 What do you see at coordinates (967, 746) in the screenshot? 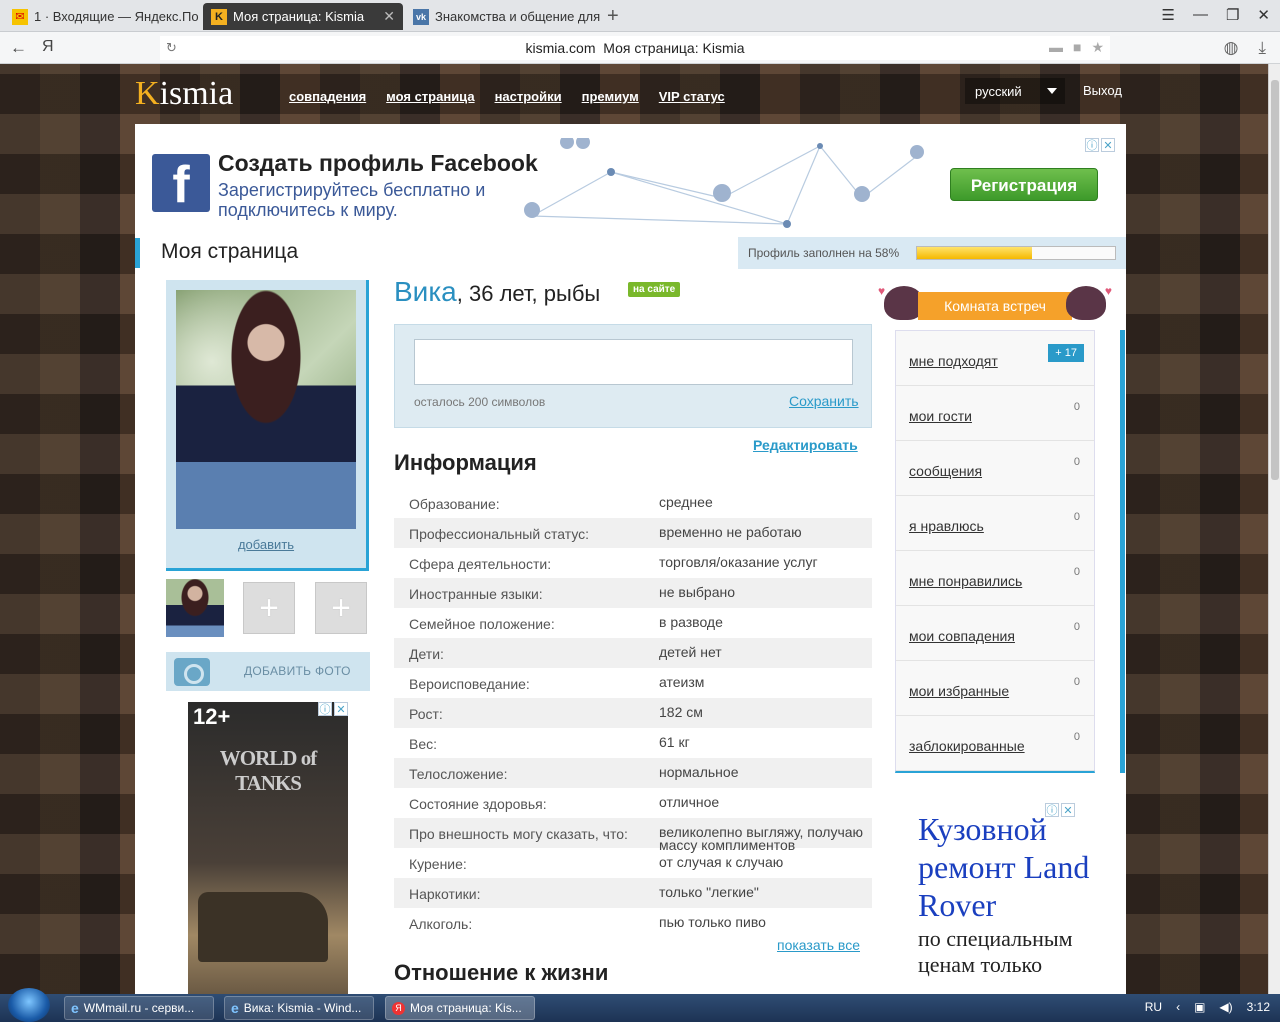
I see `sidebar-item-label: заблокированные` at bounding box center [967, 746].